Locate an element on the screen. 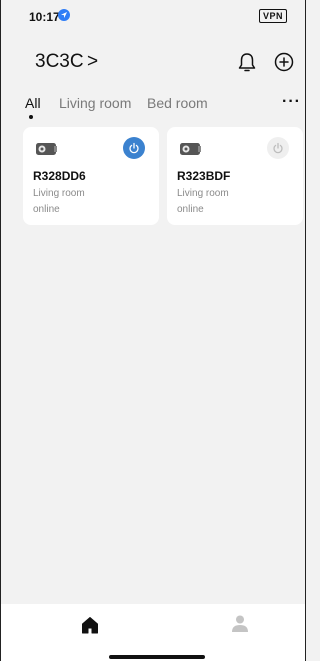 The width and height of the screenshot is (320, 661). home-switch-chevron-icon: > is located at coordinates (92, 62).